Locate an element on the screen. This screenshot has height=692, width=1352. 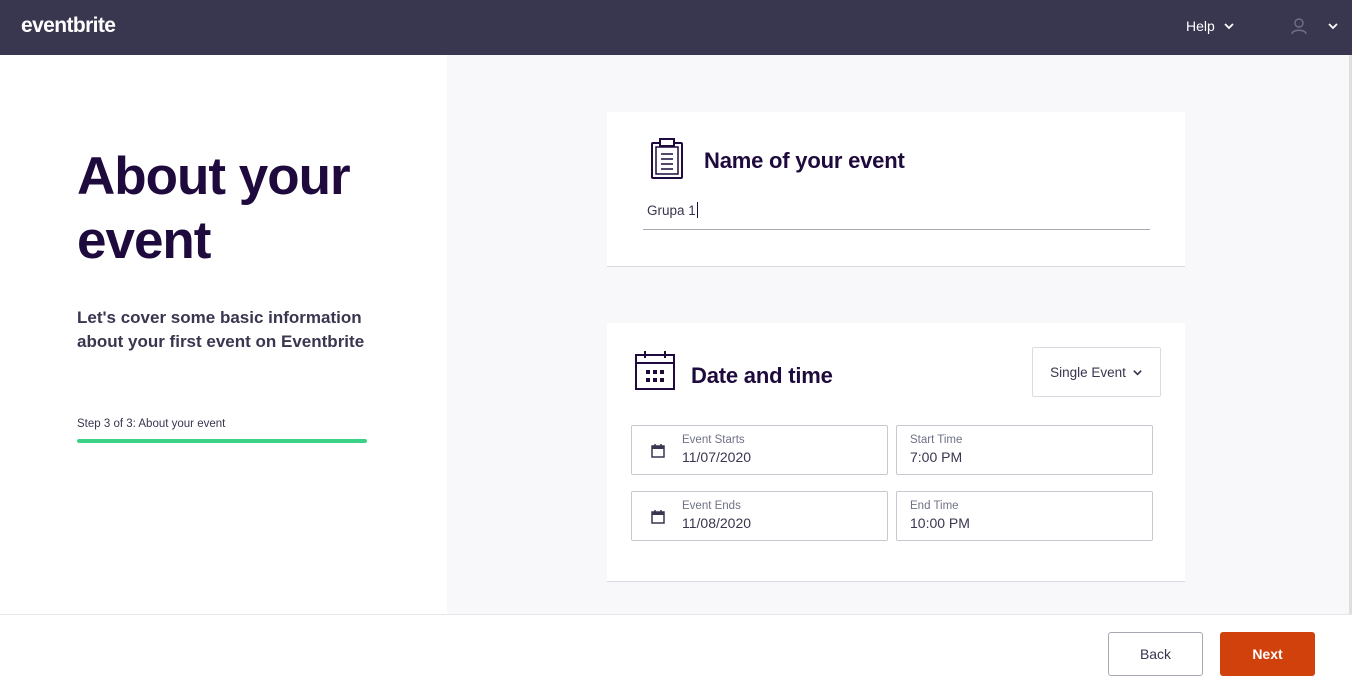
event-ends-field: Event Ends 11/08/2020 is located at coordinates (759, 516).